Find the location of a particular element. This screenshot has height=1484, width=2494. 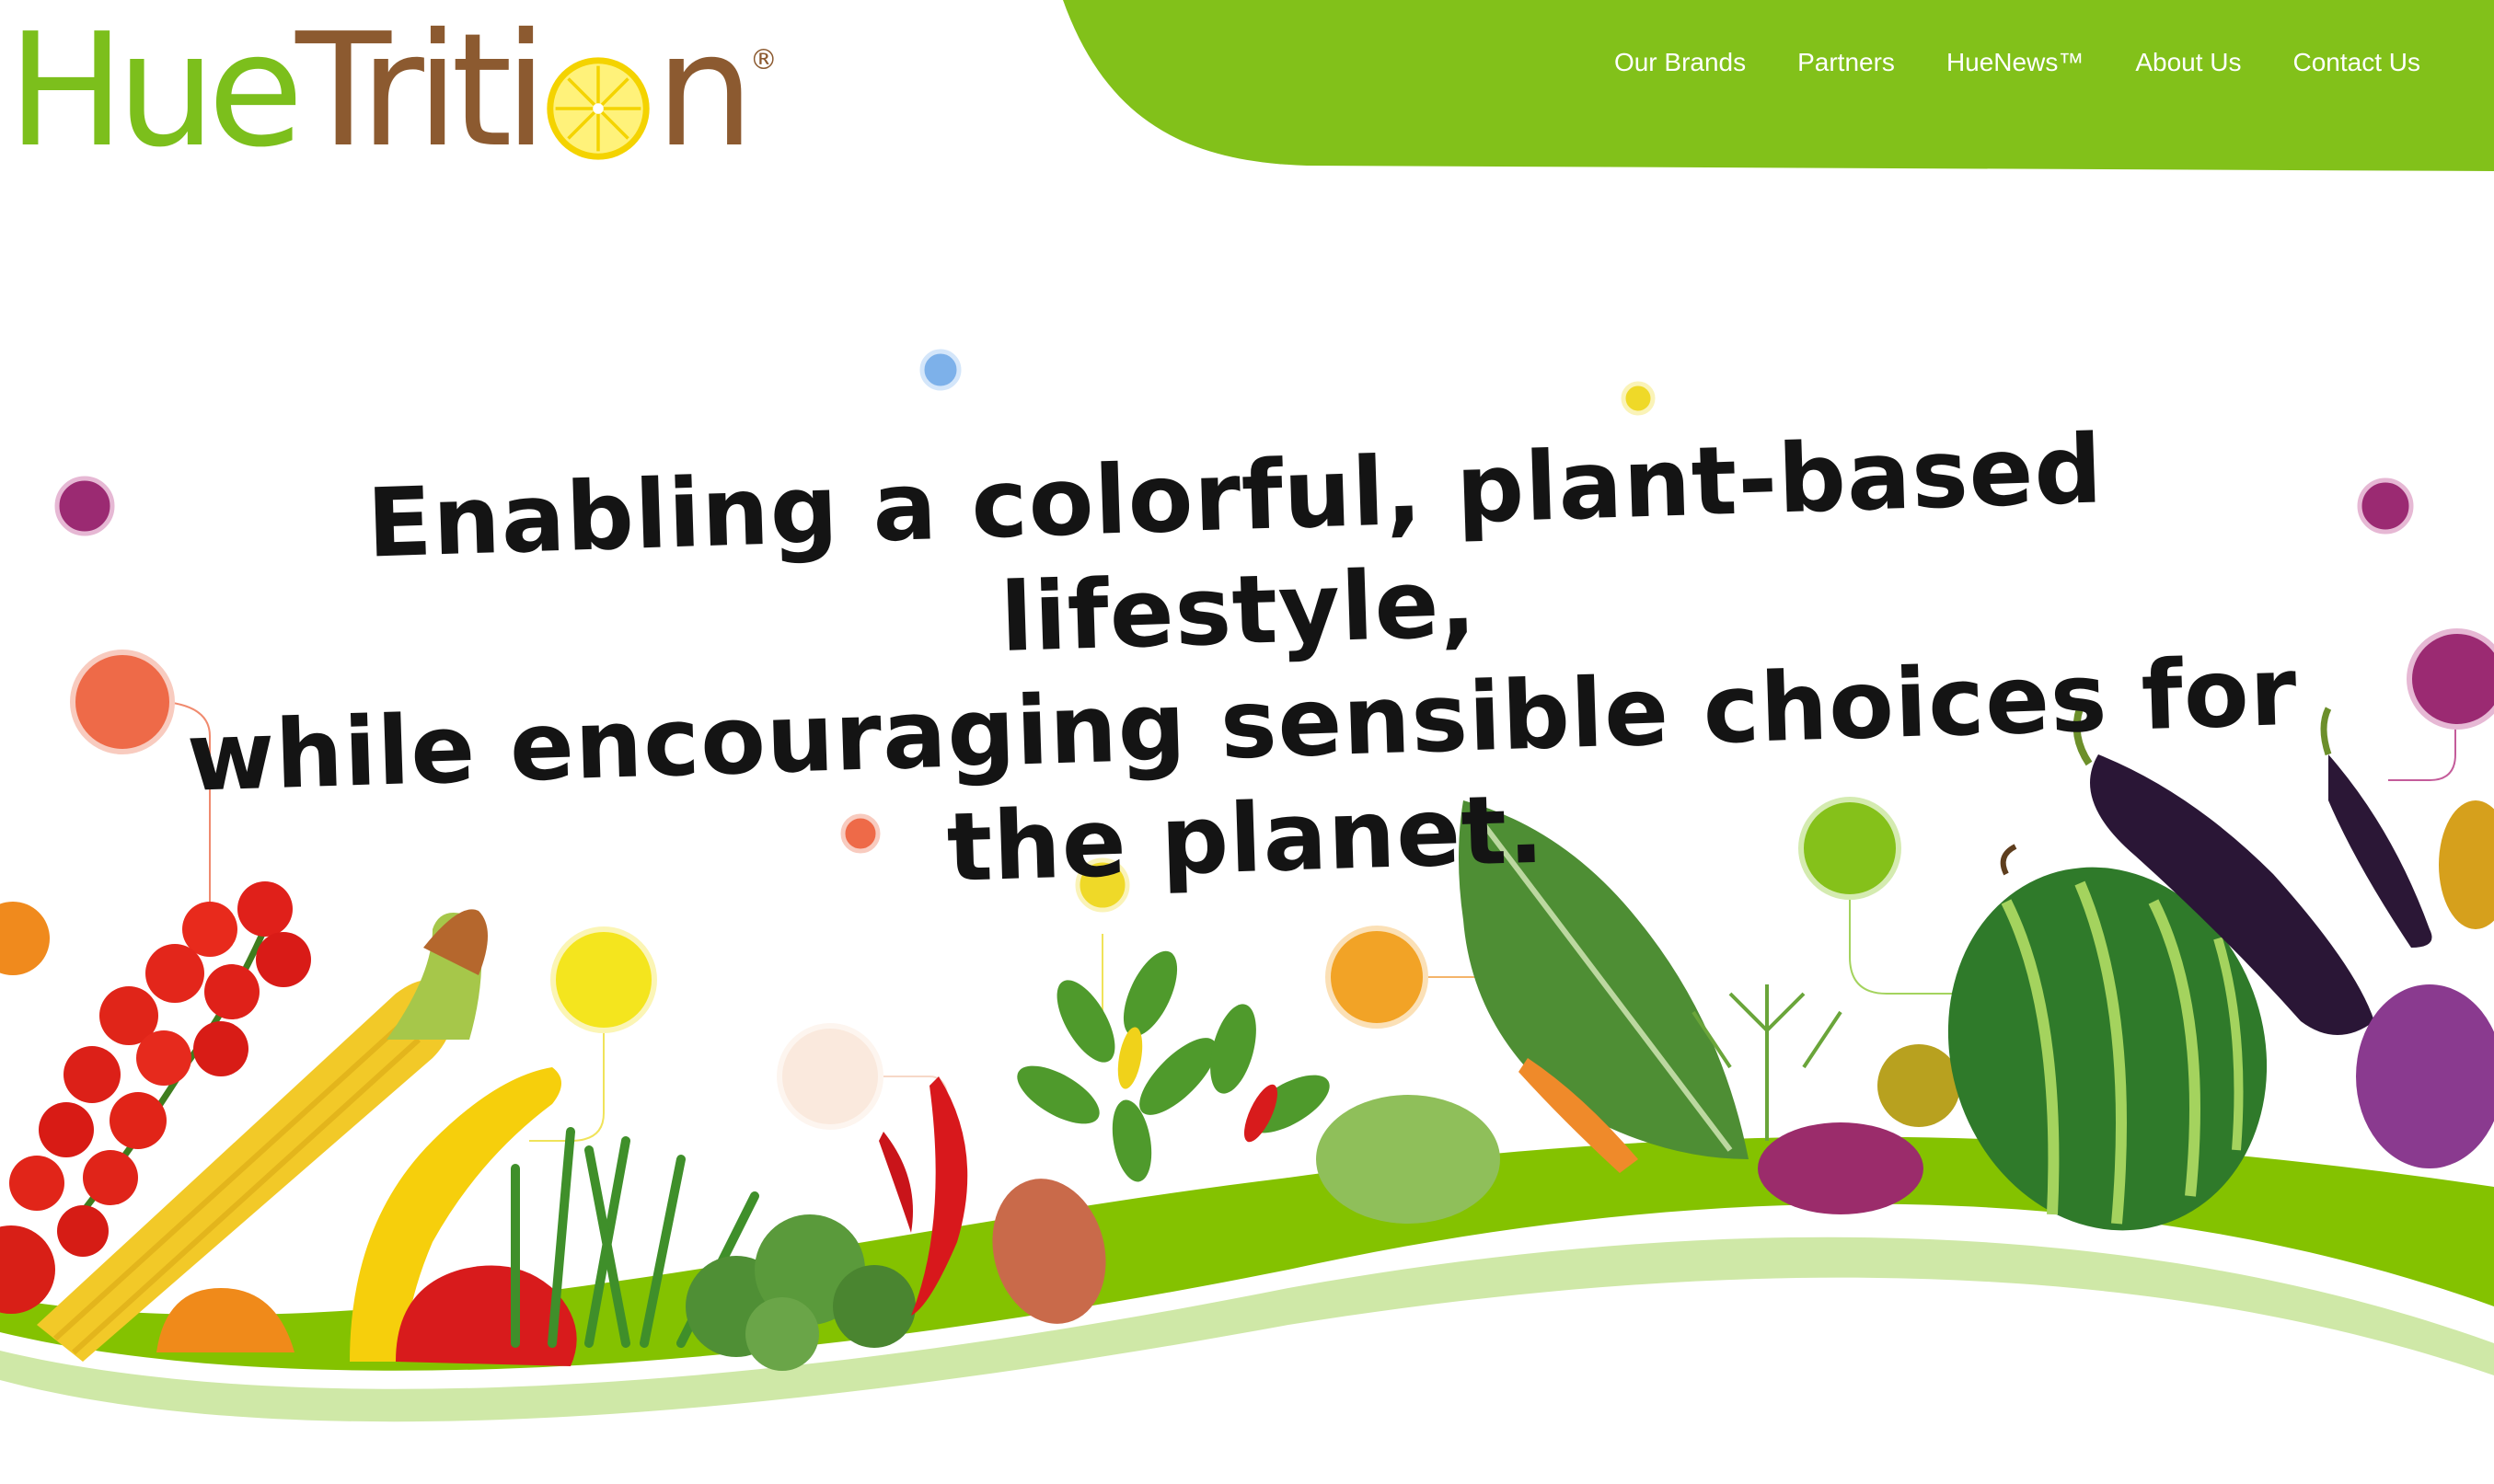

dot-magenta-edge is located at coordinates (2450, 679).